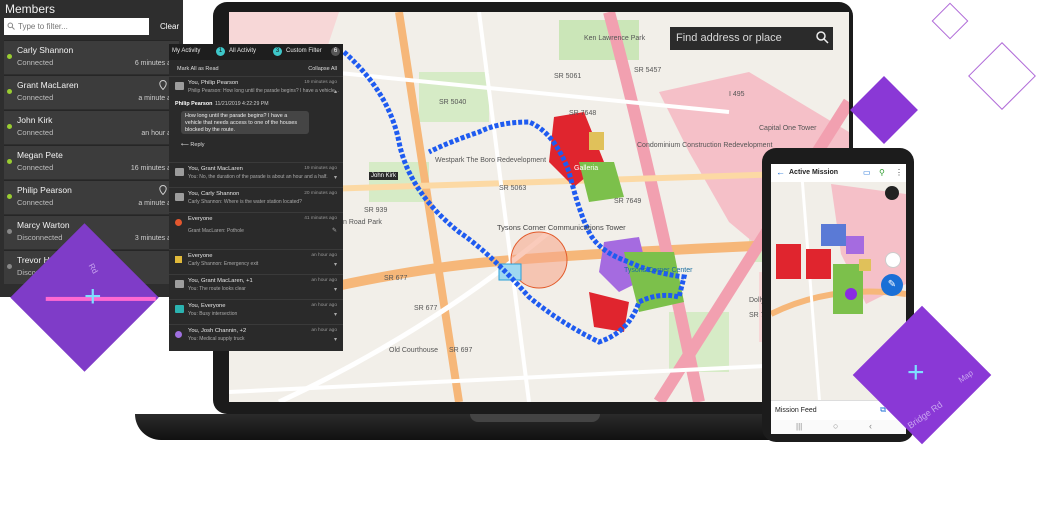 The width and height of the screenshot is (1045, 507). Describe the element at coordinates (242, 51) in the screenshot. I see `tab-all-activity: All Activity` at that location.